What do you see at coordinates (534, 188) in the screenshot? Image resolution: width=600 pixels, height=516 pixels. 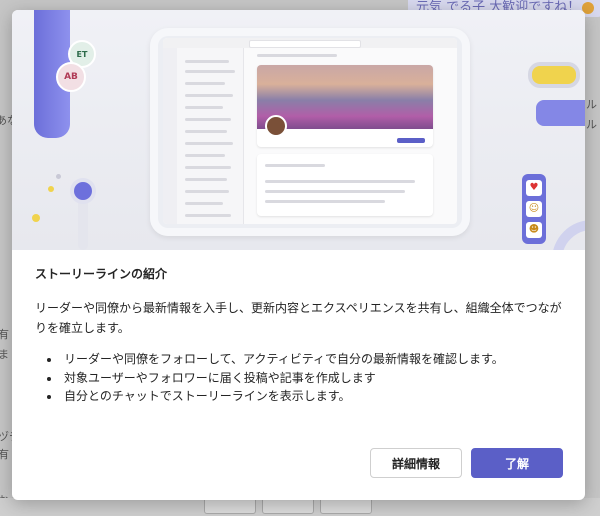 I see `heart-icon: ♥` at bounding box center [534, 188].